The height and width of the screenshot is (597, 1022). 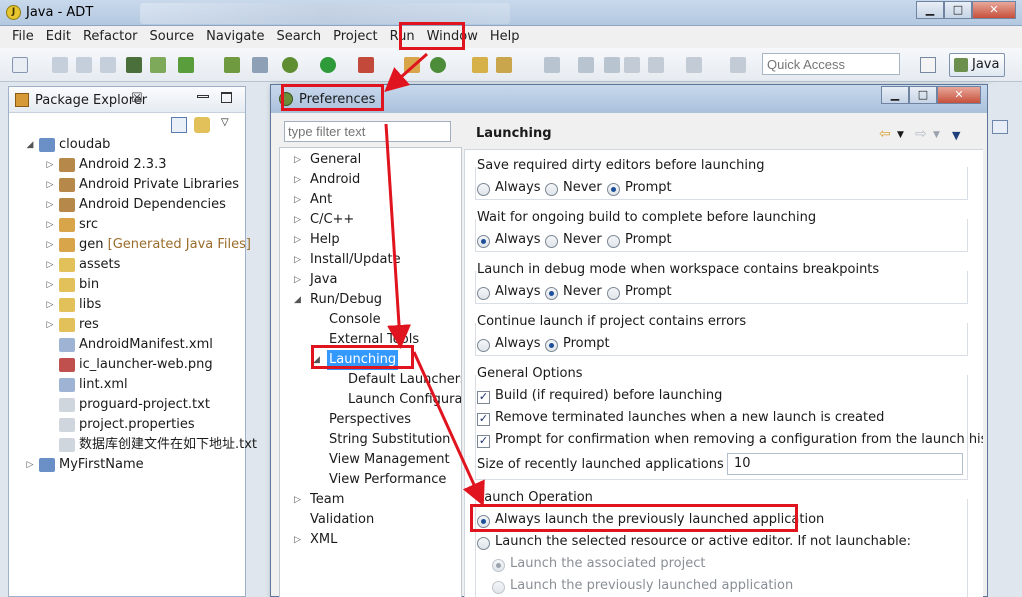 What do you see at coordinates (127, 225) in the screenshot?
I see `tree-item: ▷ src` at bounding box center [127, 225].